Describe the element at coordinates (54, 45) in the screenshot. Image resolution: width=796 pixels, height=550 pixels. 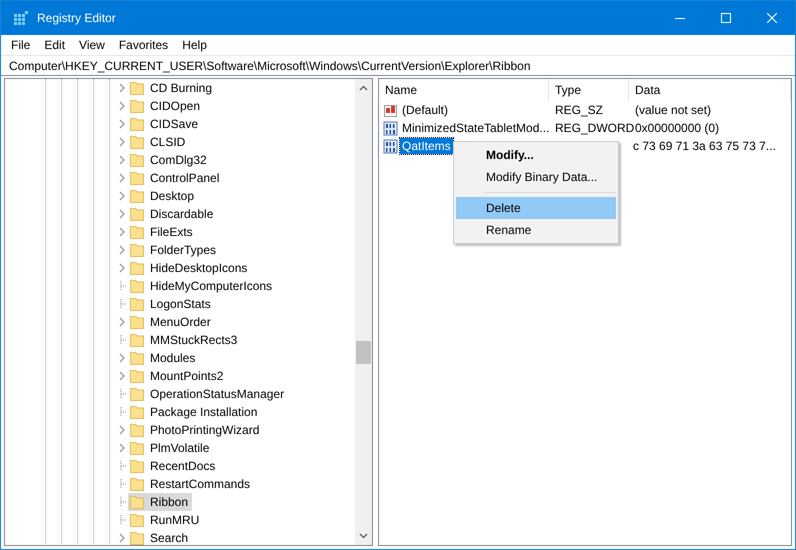
I see `menu-item: Edit` at that location.